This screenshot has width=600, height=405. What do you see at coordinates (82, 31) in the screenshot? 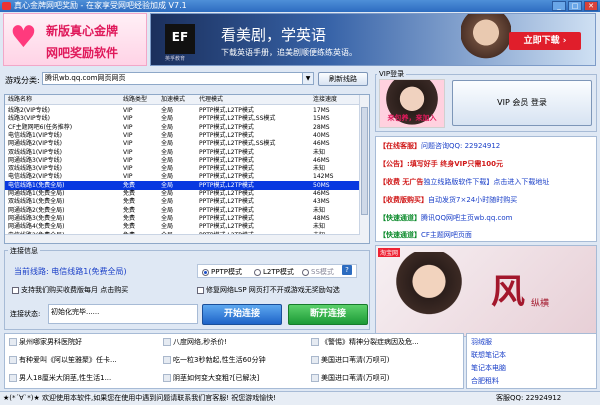
I see `banner-left-line1: 新版真心金牌` at bounding box center [82, 31].